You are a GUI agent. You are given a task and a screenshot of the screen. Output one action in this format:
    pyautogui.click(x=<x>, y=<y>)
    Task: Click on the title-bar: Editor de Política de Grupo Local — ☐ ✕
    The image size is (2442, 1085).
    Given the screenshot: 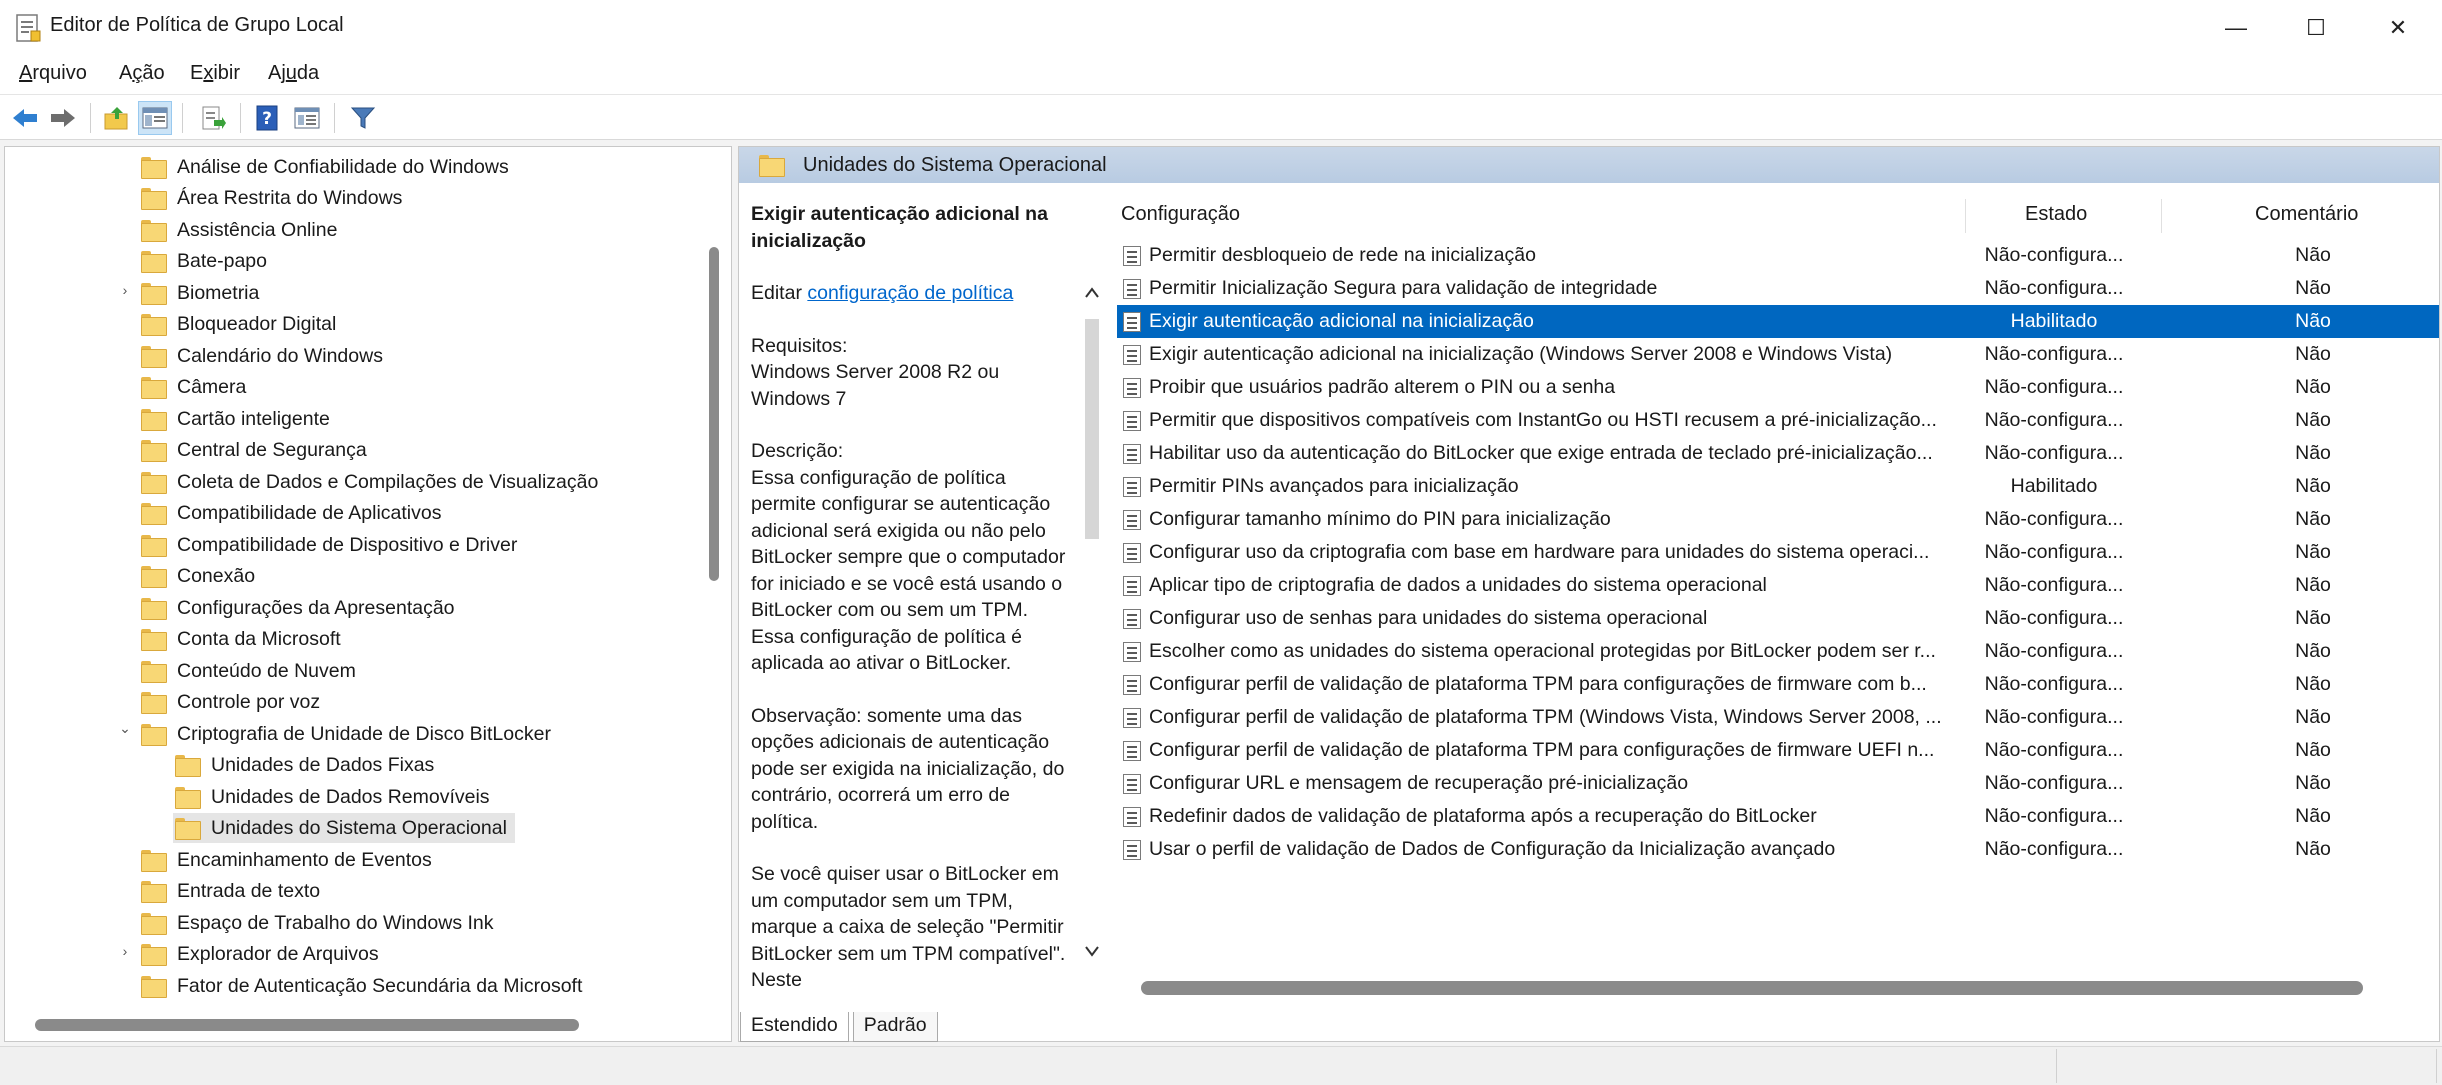 What is the action you would take?
    pyautogui.click(x=1221, y=28)
    